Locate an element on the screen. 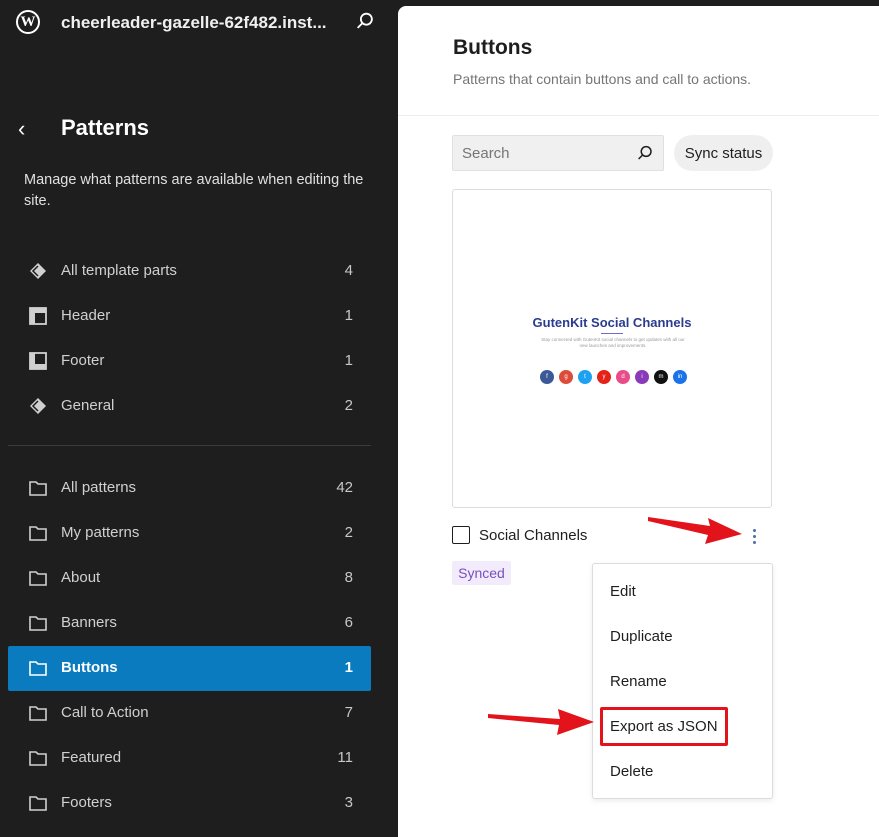  sidebar-item-all-template-parts: All template parts 4 is located at coordinates (189, 271).